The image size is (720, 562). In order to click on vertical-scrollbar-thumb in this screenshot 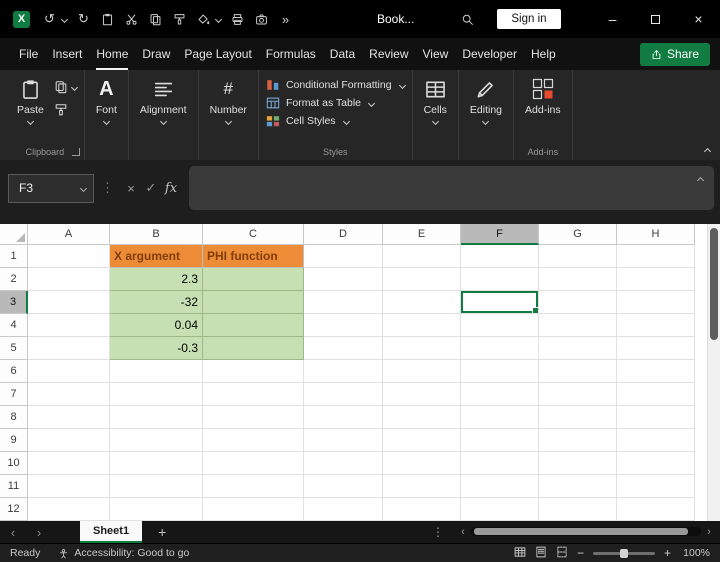, I will do `click(714, 284)`.